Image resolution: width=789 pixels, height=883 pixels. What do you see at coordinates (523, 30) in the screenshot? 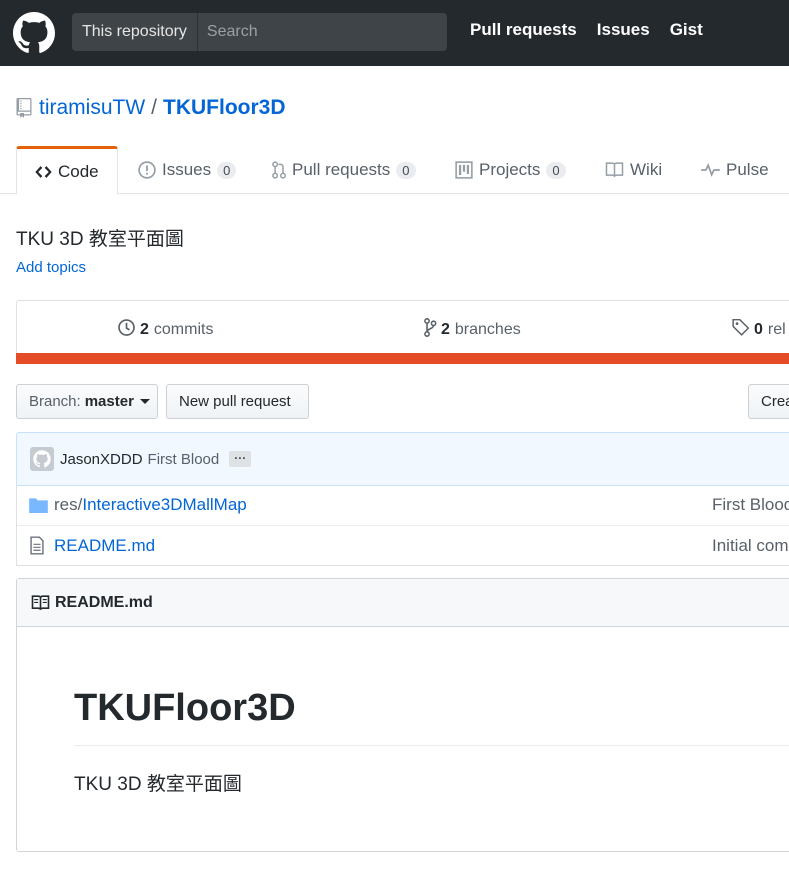
I see `top-nav-pull-requests: Pull requests` at bounding box center [523, 30].